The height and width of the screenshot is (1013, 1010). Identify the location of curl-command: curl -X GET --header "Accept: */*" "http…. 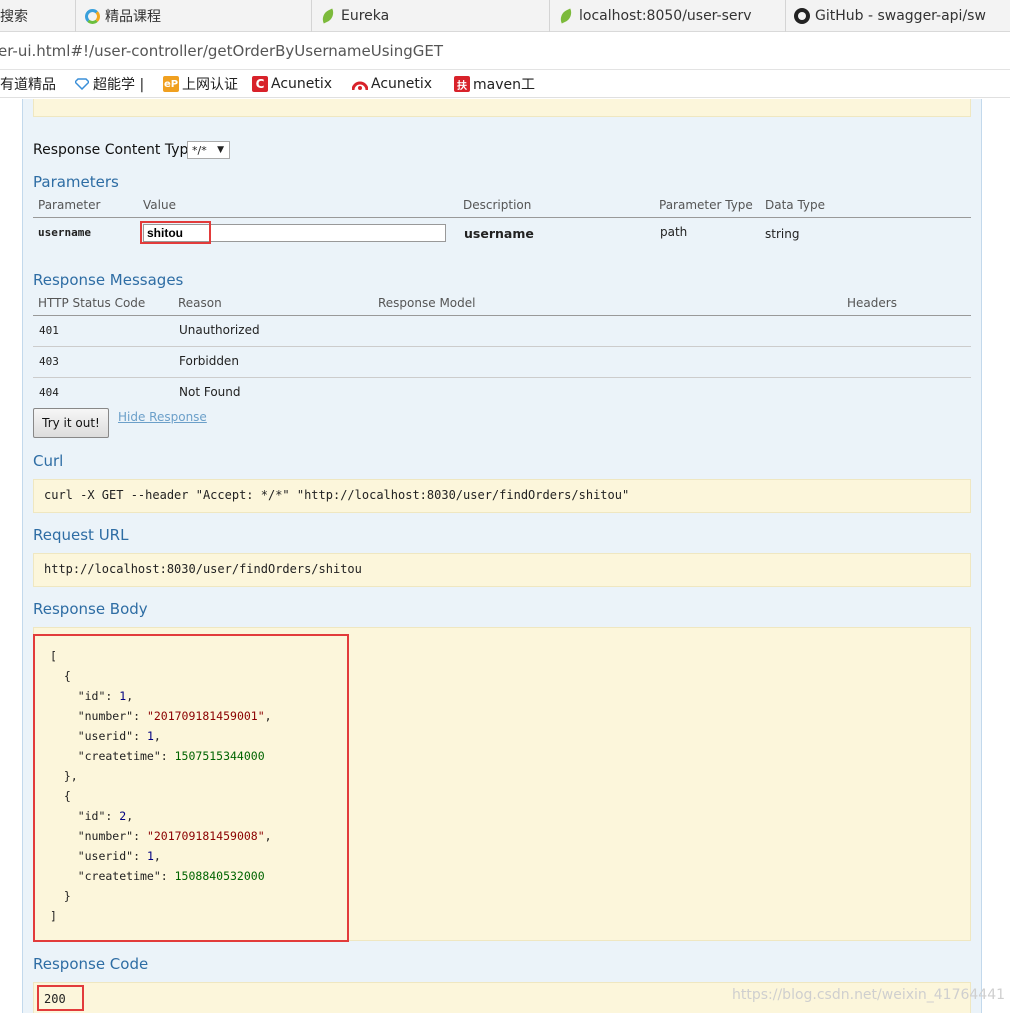
(337, 495).